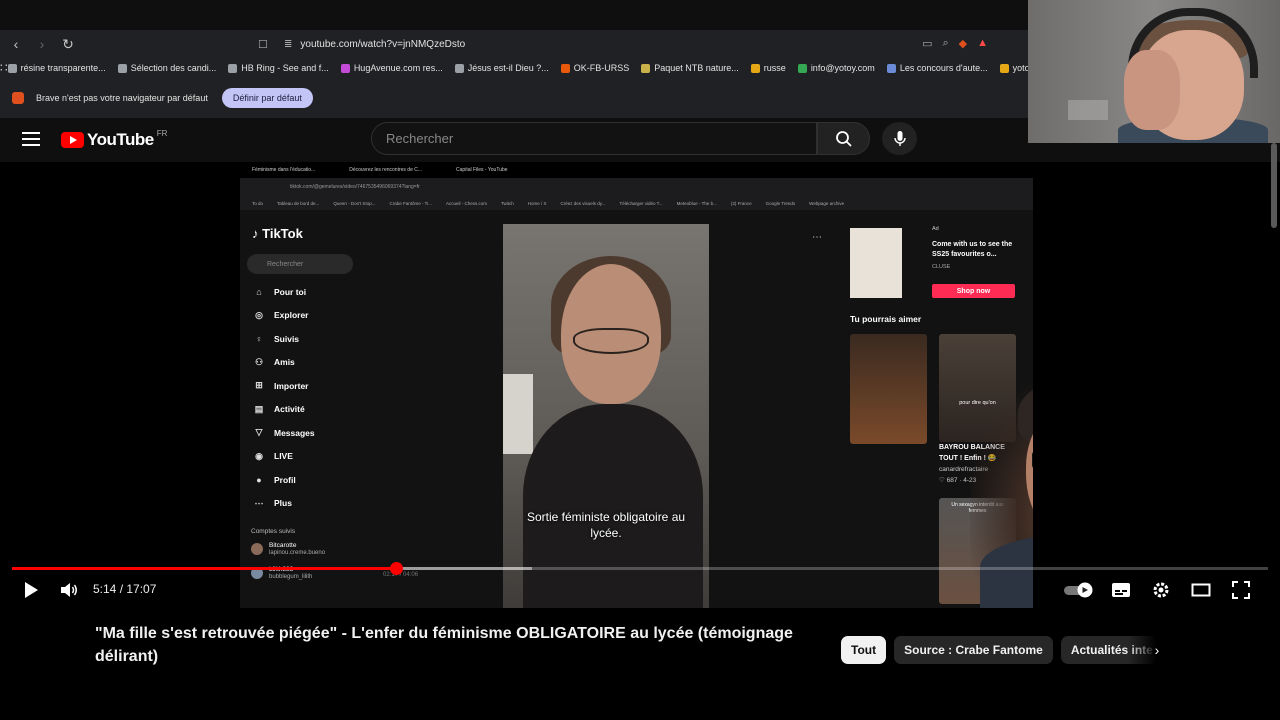 The height and width of the screenshot is (720, 1280). I want to click on tiktok-nav-item: ⌂ Pour toi, so click(311, 292).